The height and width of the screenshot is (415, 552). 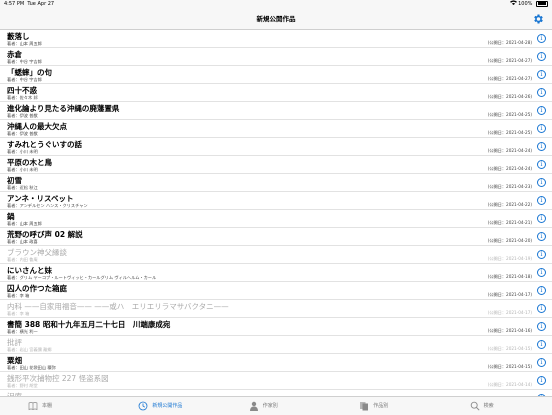 I want to click on tab-label: 本棚, so click(x=47, y=406).